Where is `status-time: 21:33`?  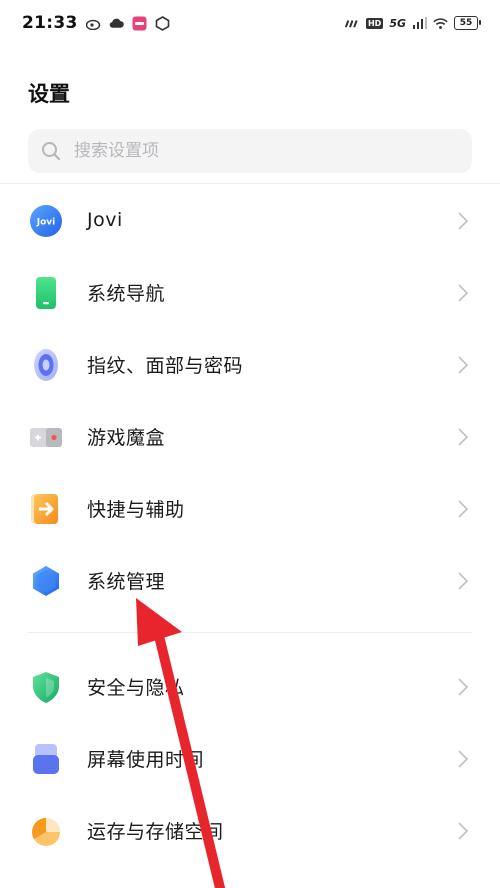
status-time: 21:33 is located at coordinates (50, 23).